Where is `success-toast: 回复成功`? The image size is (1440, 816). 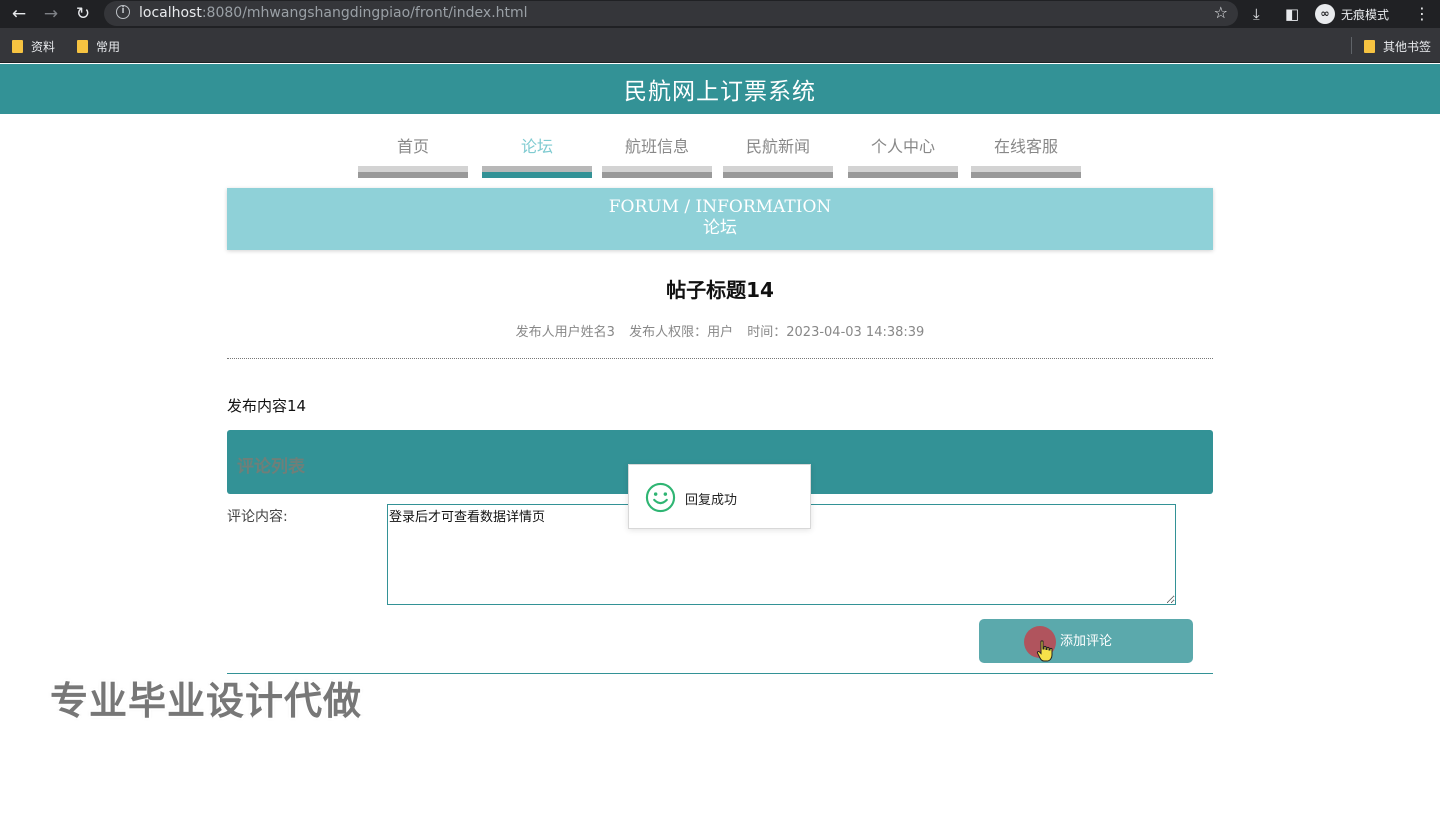 success-toast: 回复成功 is located at coordinates (719, 496).